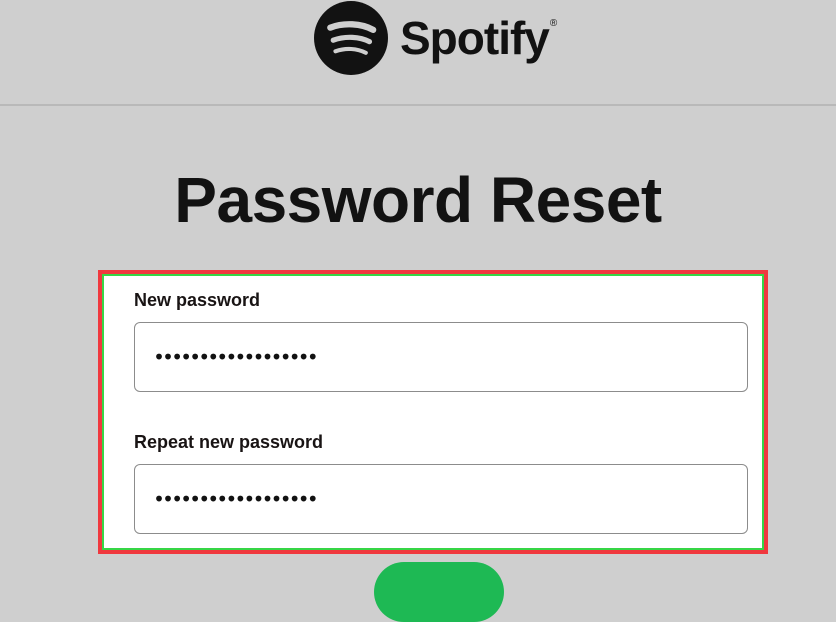 This screenshot has height=622, width=836. I want to click on new-password-label: New password, so click(197, 300).